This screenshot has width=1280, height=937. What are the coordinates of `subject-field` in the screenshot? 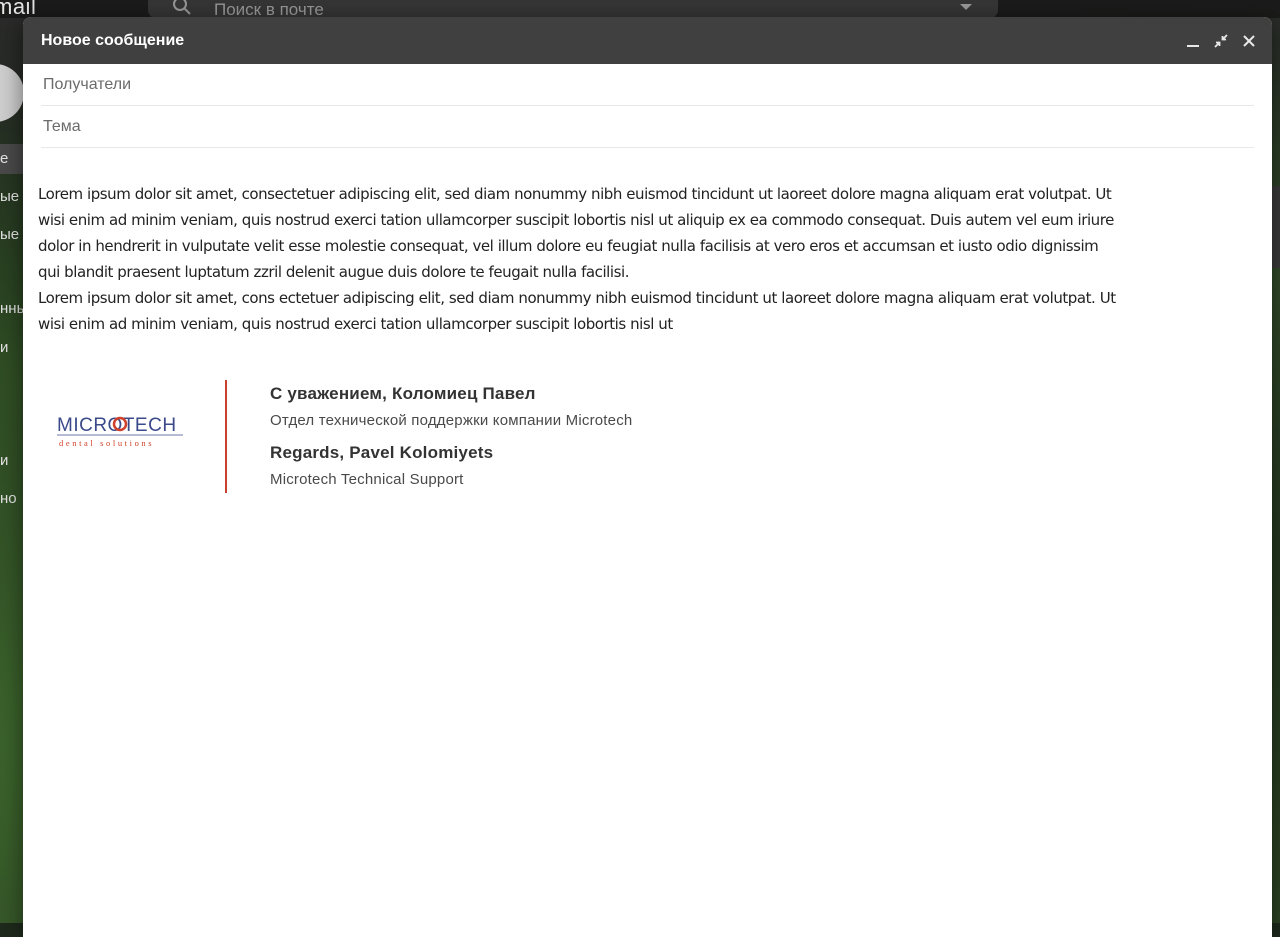 It's located at (647, 126).